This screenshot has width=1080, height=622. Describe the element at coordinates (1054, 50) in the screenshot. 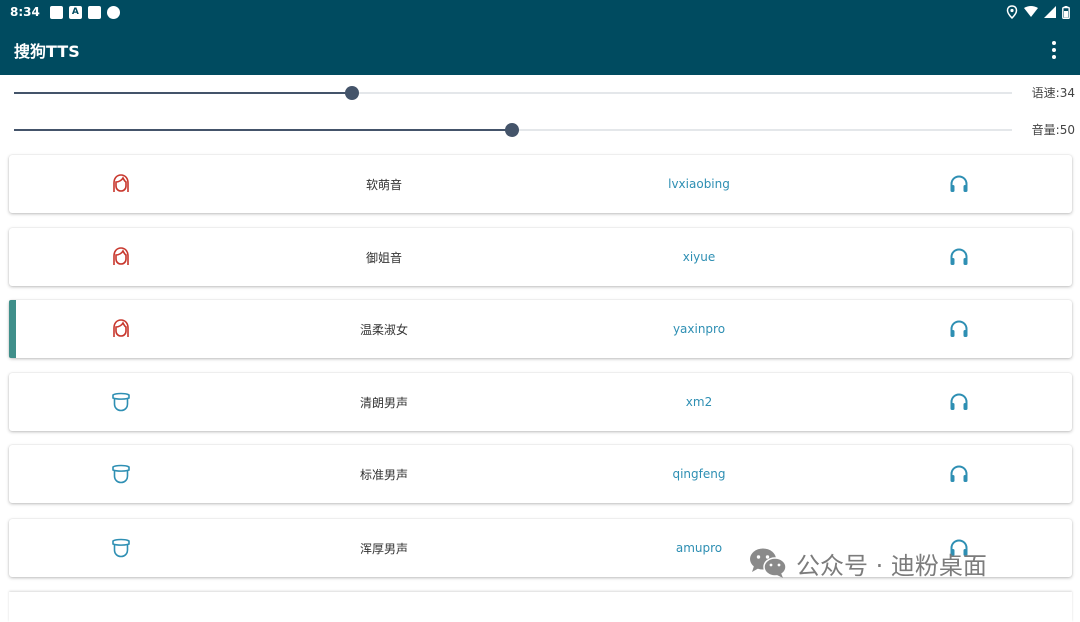

I see `overflow-menu-icon` at that location.